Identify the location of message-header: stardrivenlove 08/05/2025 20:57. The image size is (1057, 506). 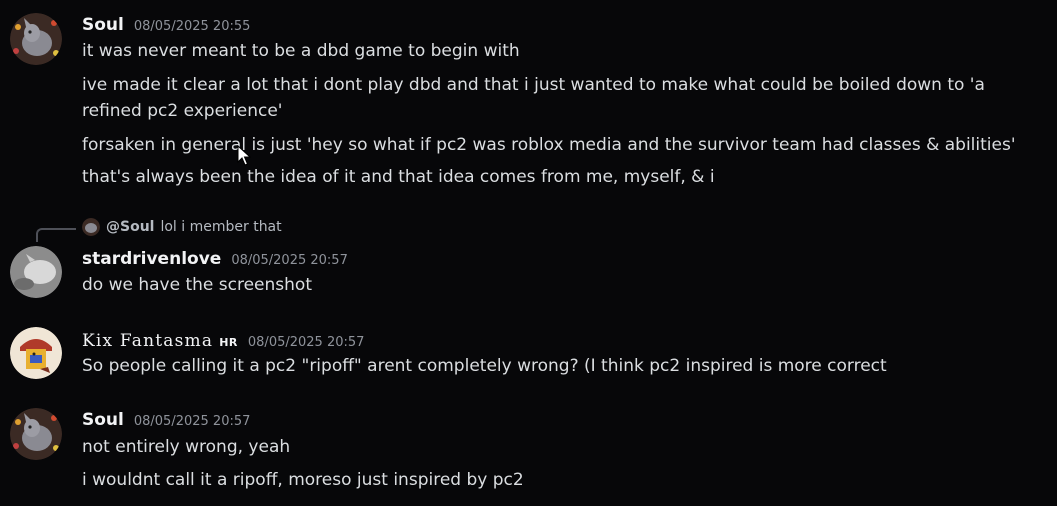
(215, 259).